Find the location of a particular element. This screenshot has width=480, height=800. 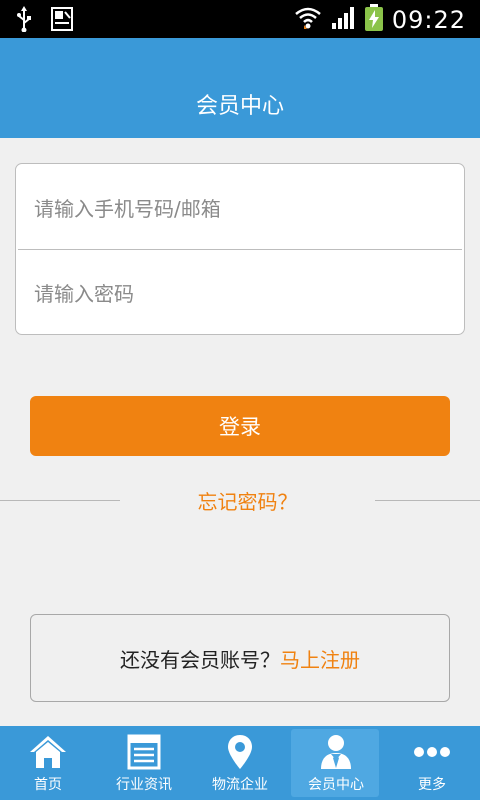

nav-label: 会员中心 is located at coordinates (336, 785).